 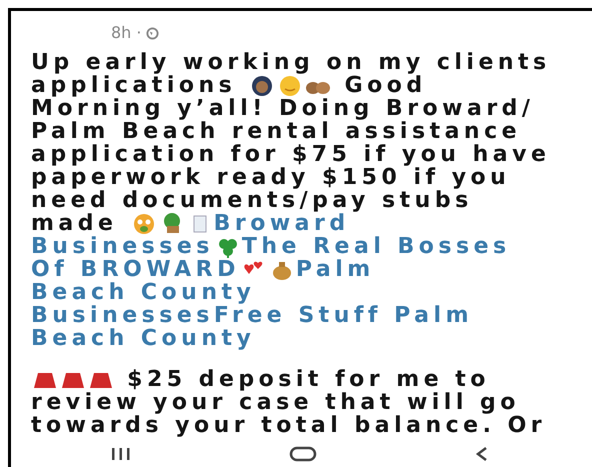 I want to click on post-text: review your case that will go, so click(x=275, y=402).